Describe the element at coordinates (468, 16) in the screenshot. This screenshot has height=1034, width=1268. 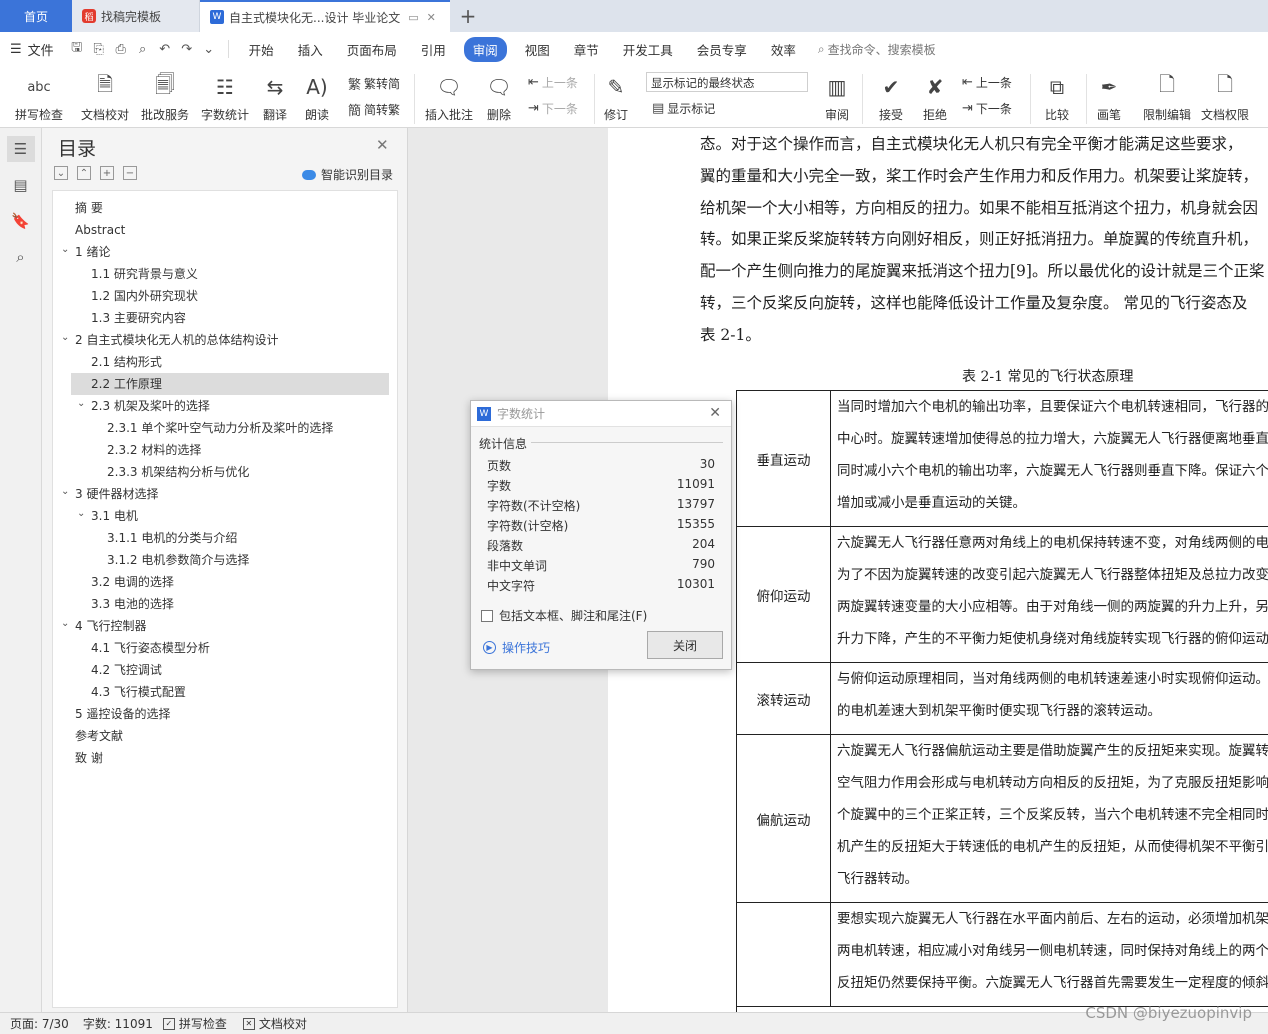
I see `new-tab-button: +` at that location.